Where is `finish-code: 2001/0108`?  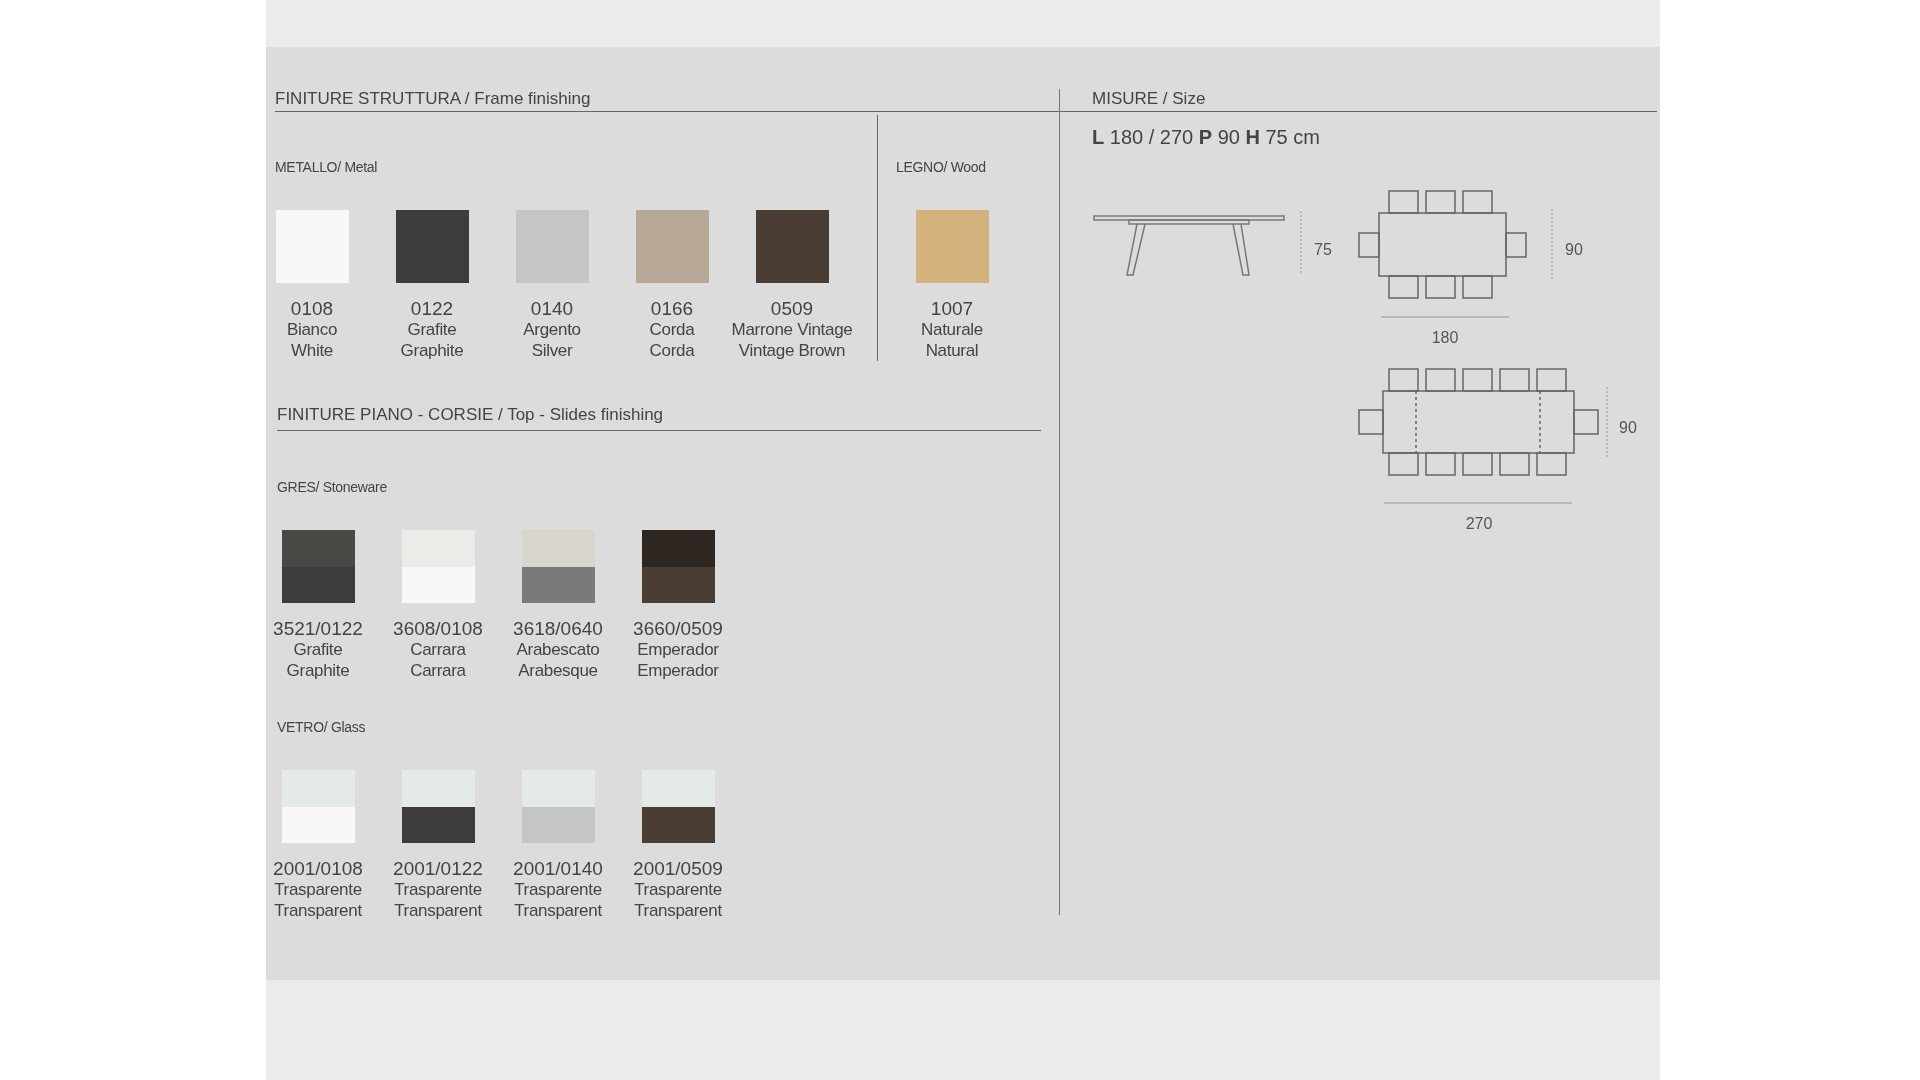 finish-code: 2001/0108 is located at coordinates (318, 868).